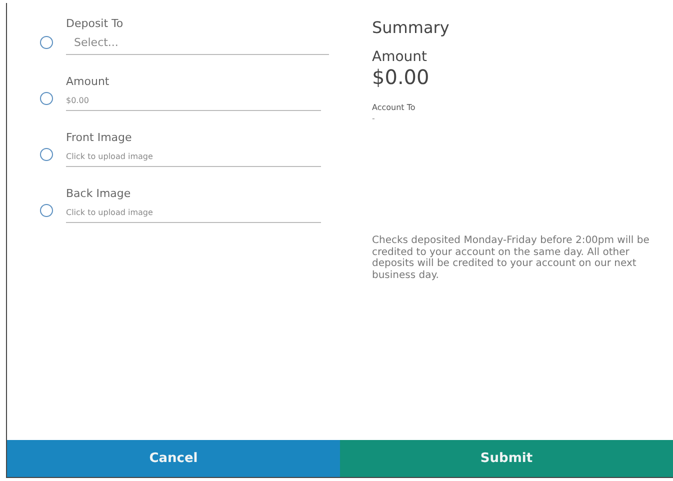 The image size is (673, 481). Describe the element at coordinates (193, 102) in the screenshot. I see `amount-field: $0.00` at that location.